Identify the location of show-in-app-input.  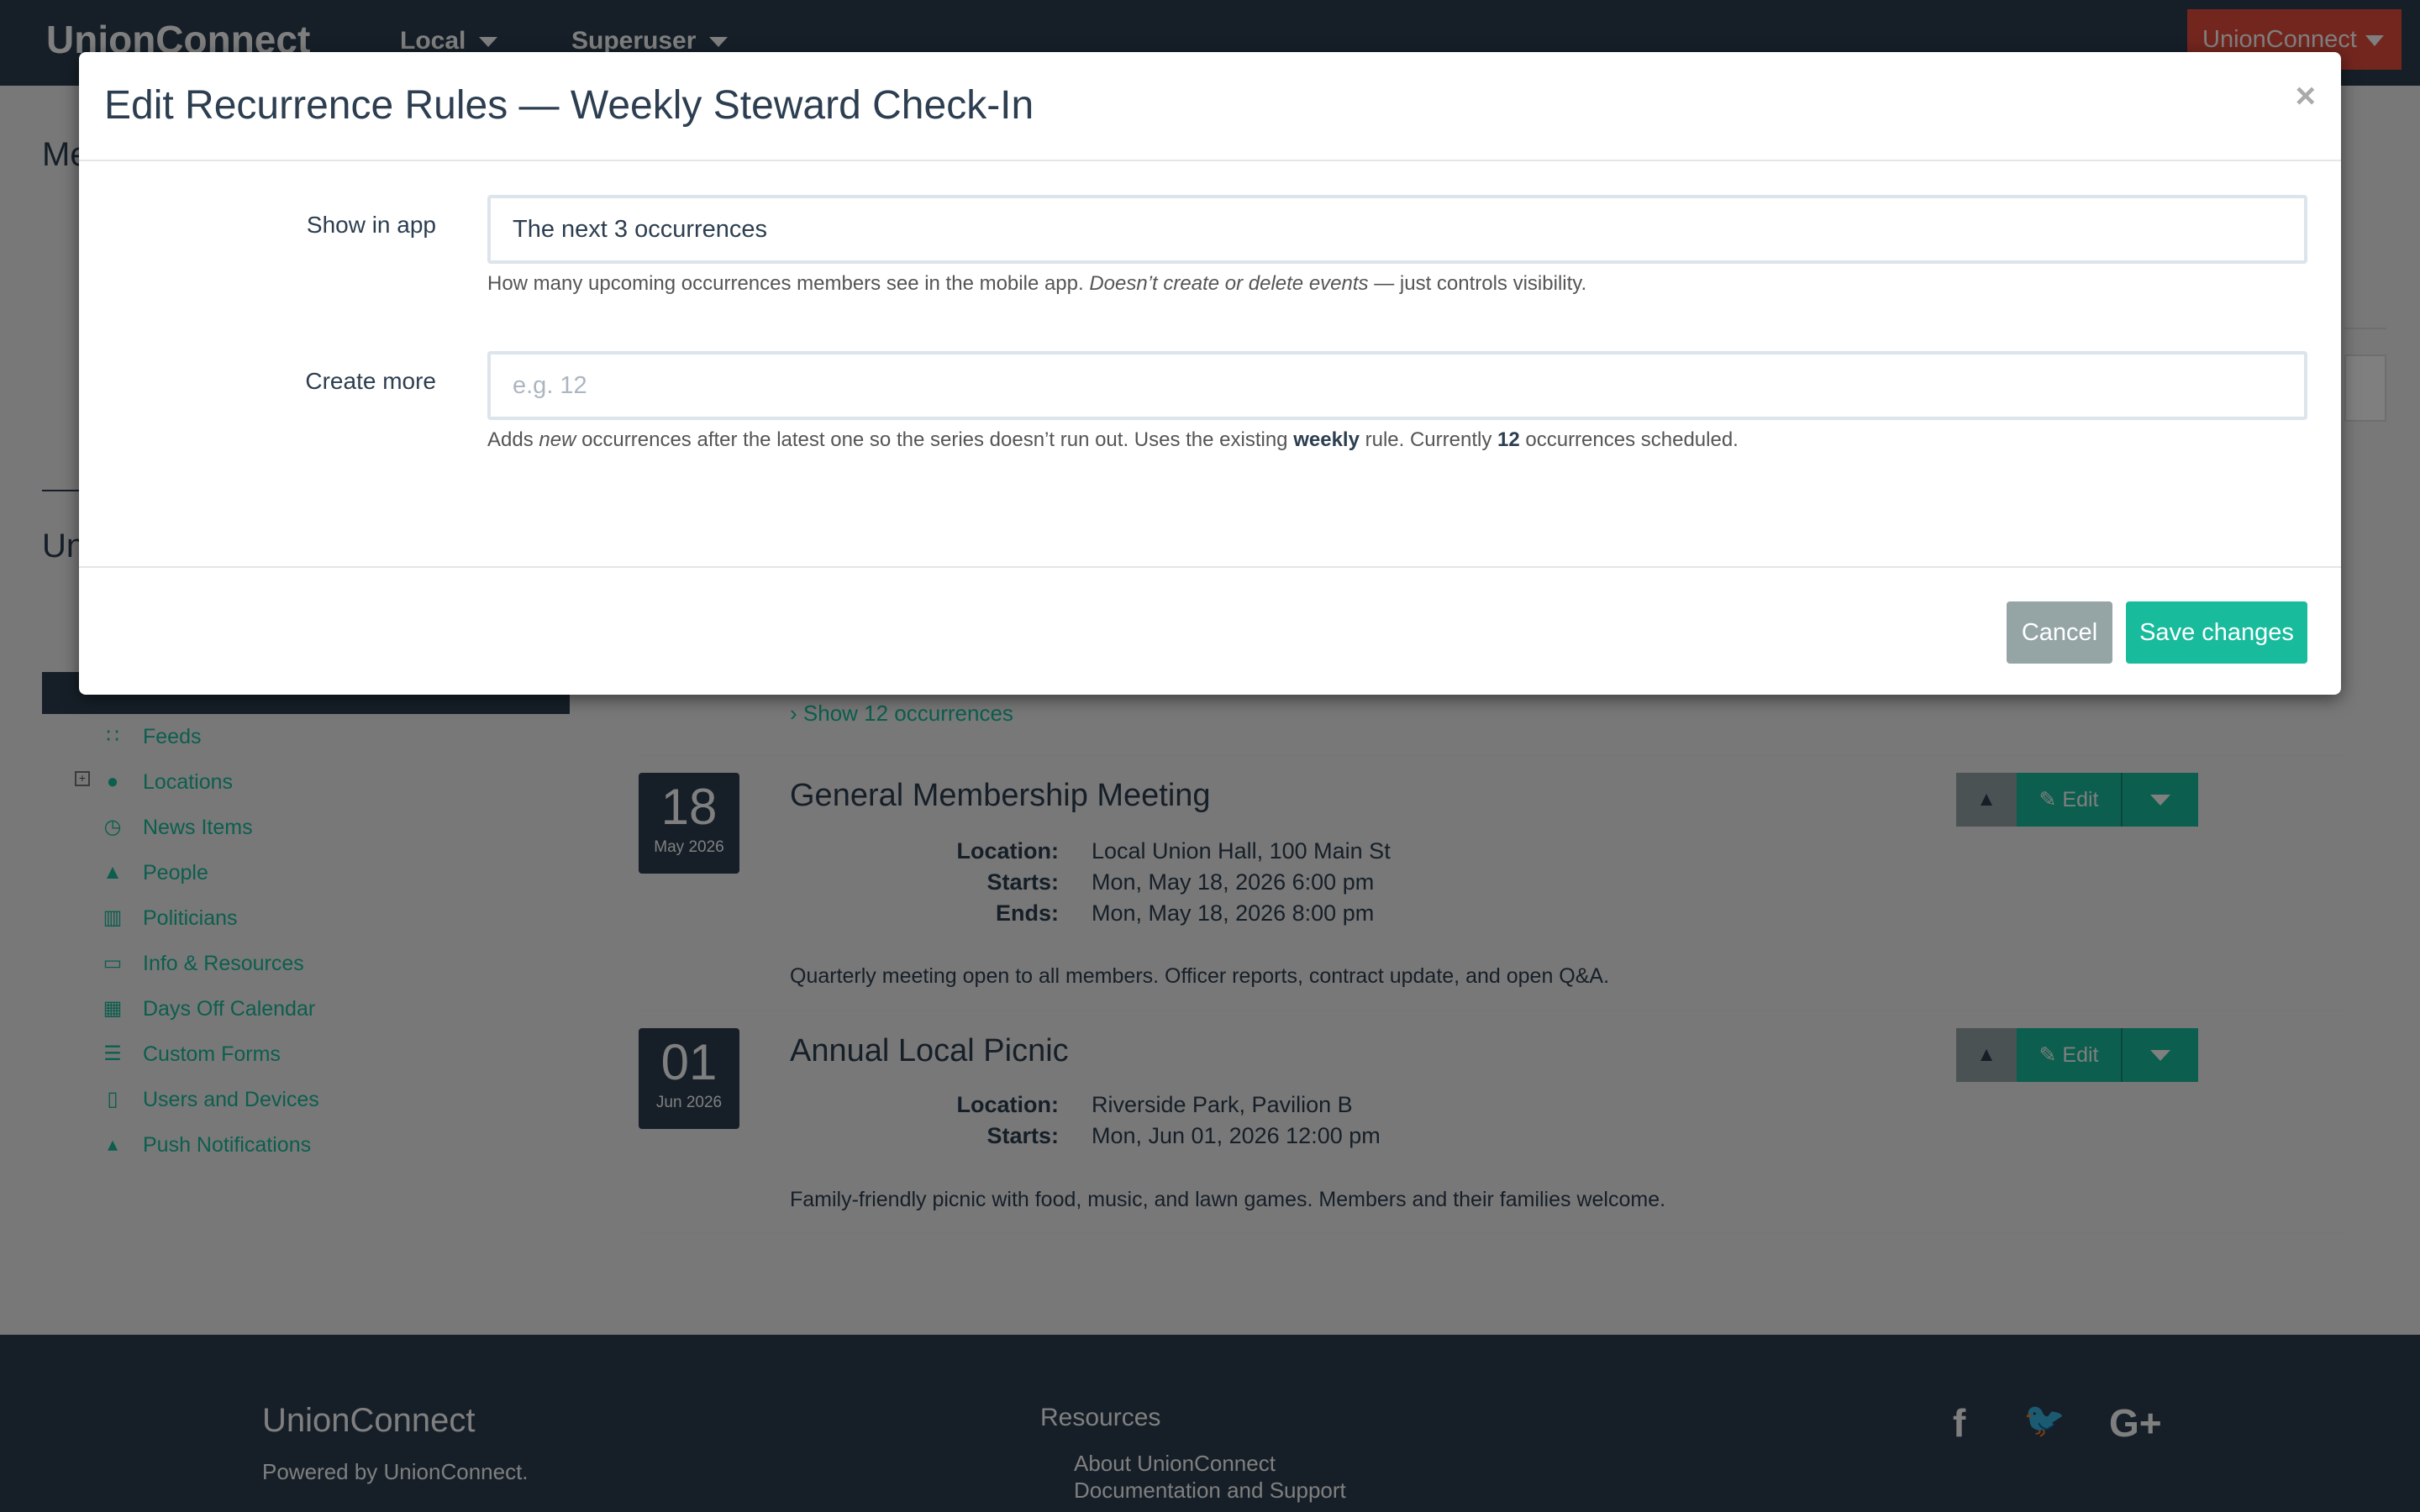
(1397, 229).